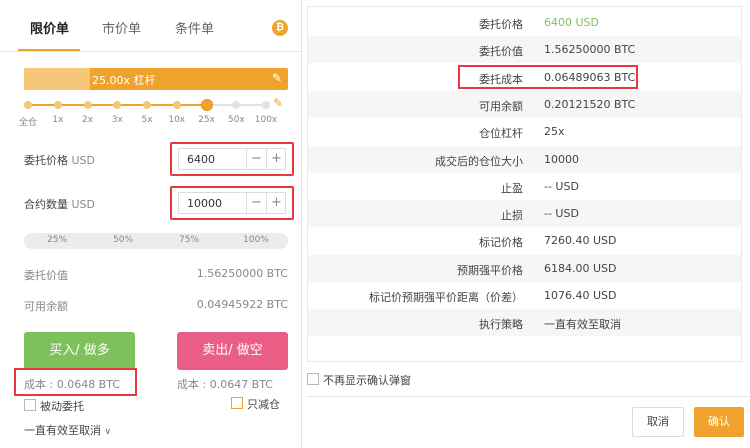  I want to click on leverage-slider-handle, so click(206, 105).